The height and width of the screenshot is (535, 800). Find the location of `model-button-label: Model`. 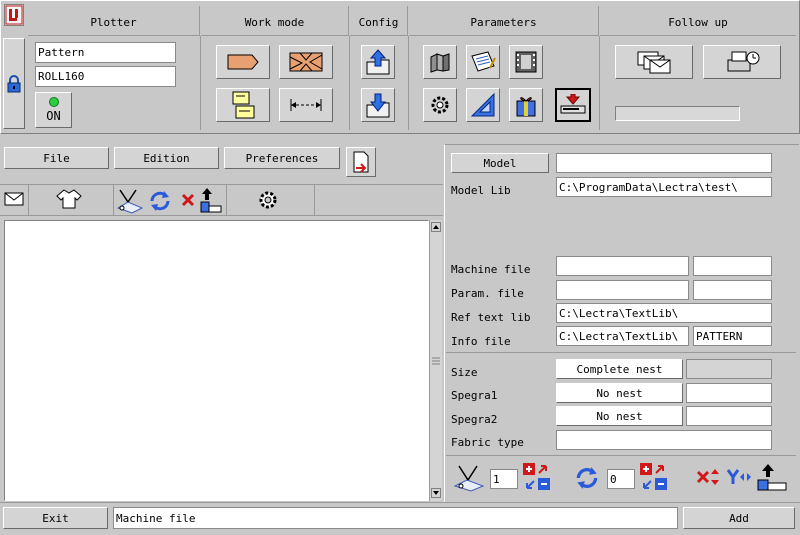

model-button-label: Model is located at coordinates (500, 163).